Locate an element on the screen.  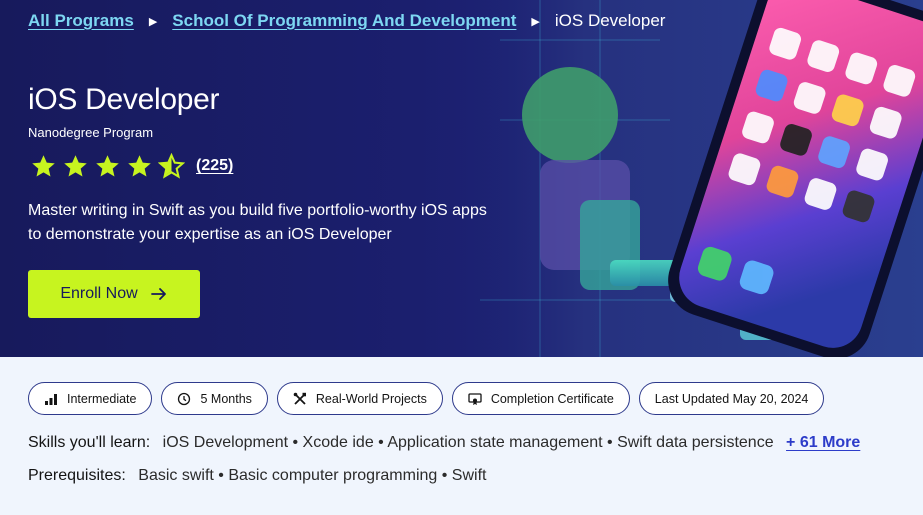
certificate-icon is located at coordinates (475, 398).